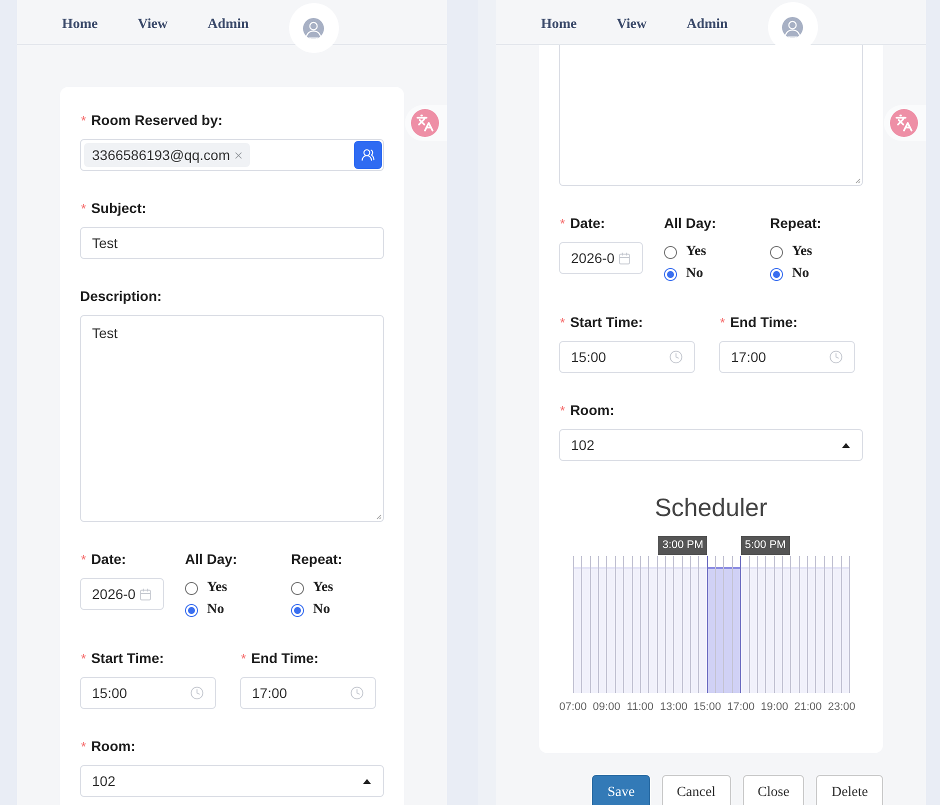 The height and width of the screenshot is (805, 940). What do you see at coordinates (157, 120) in the screenshot?
I see `field-label: Room Reserved by:` at bounding box center [157, 120].